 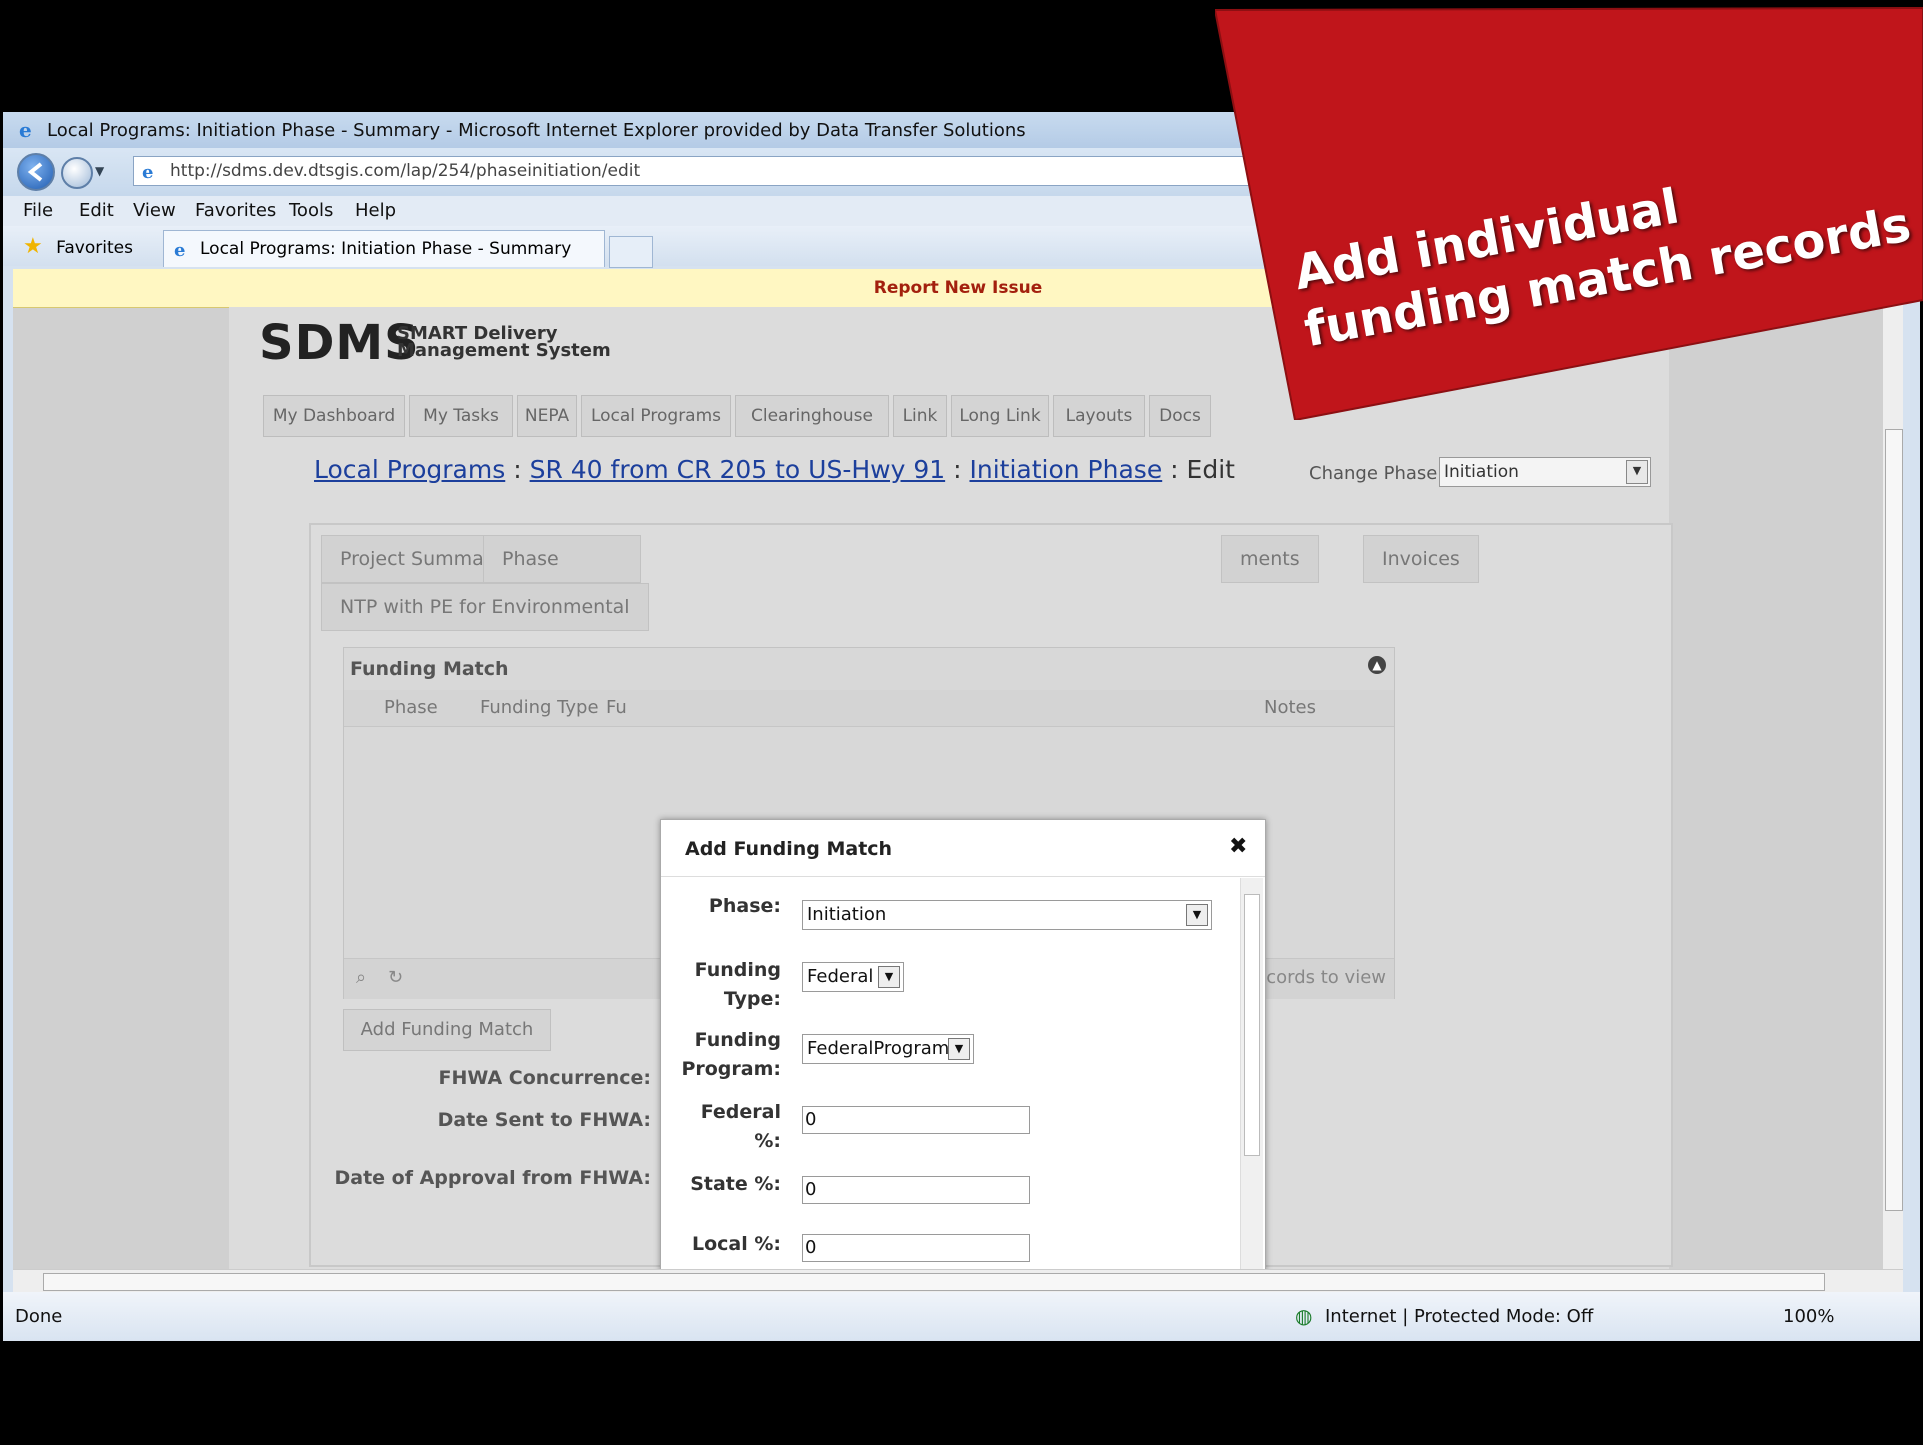 What do you see at coordinates (1238, 846) in the screenshot?
I see `close-icon: ✖` at bounding box center [1238, 846].